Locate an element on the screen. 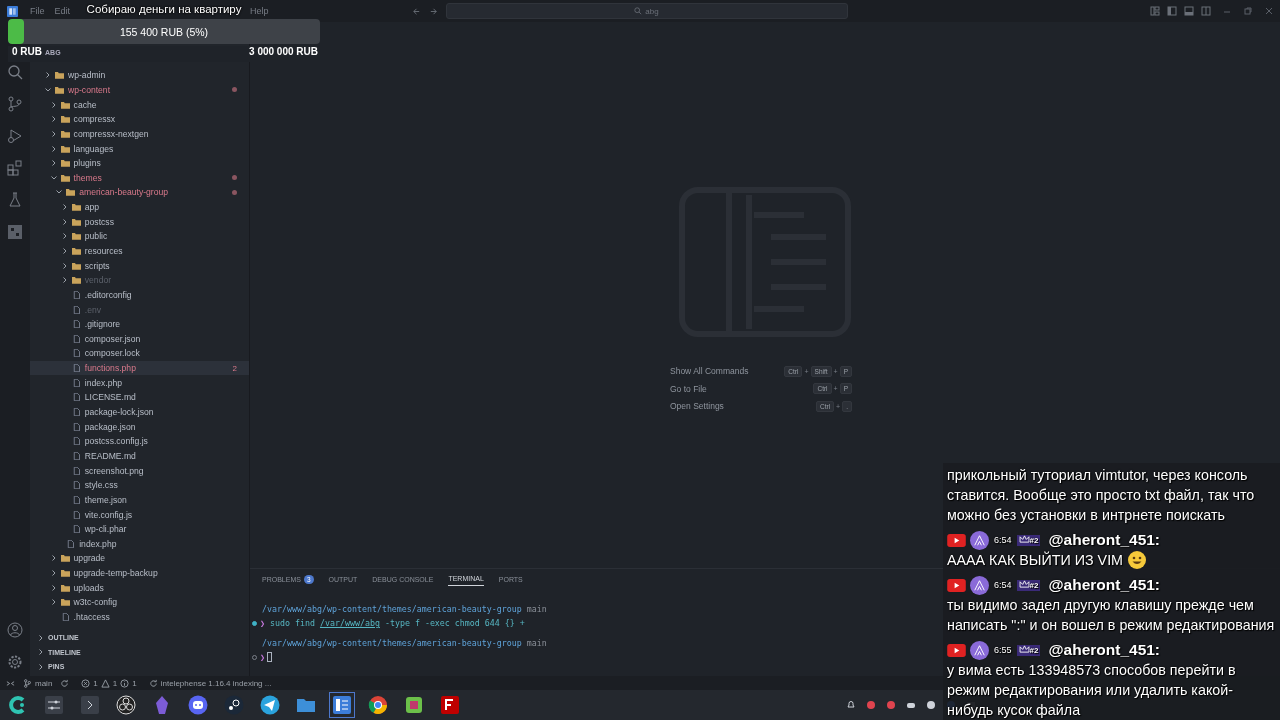 This screenshot has height=720, width=1280. tree-item: upgrade is located at coordinates (139, 558).